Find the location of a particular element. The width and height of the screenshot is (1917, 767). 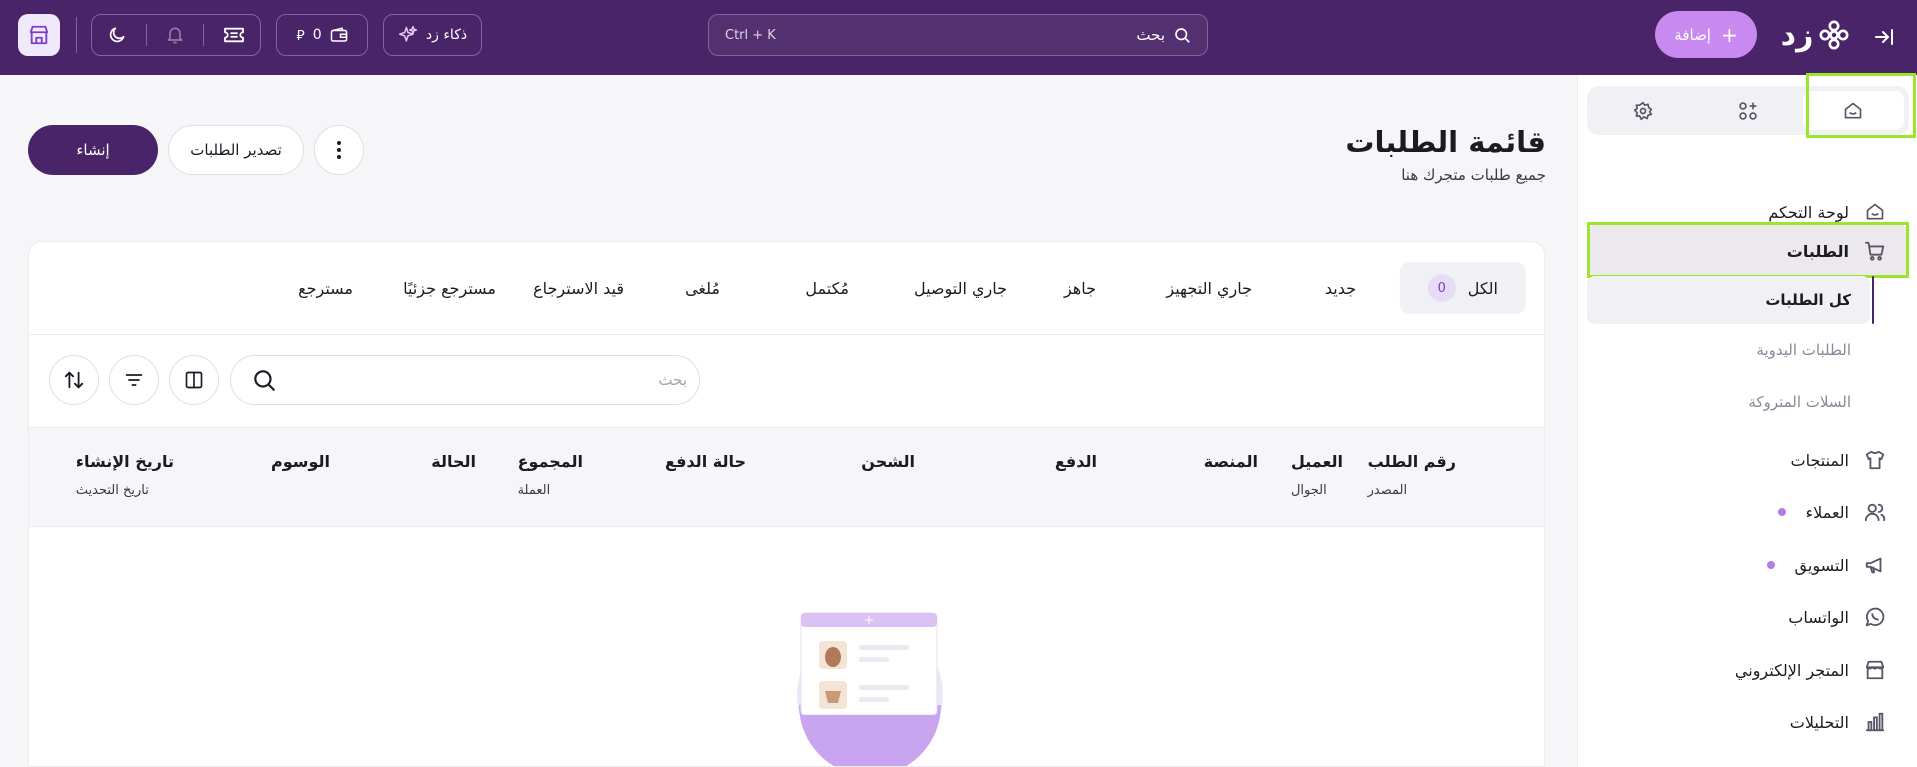

bell-icon is located at coordinates (175, 35).